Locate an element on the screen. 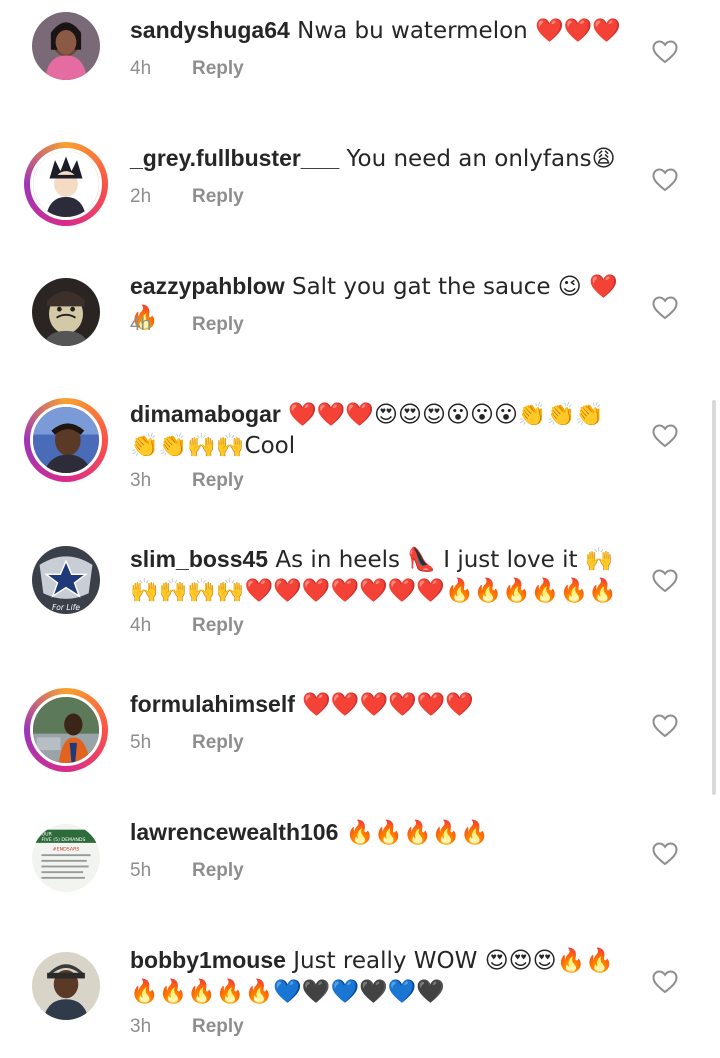 The image size is (720, 1058). avatar-image: For Life is located at coordinates (66, 580).